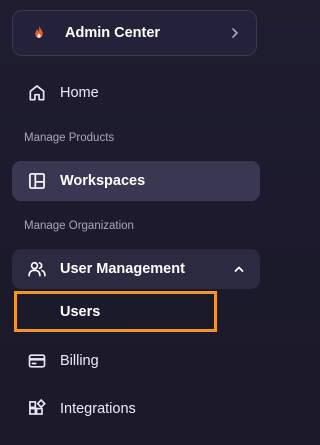 Image resolution: width=320 pixels, height=445 pixels. What do you see at coordinates (69, 138) in the screenshot?
I see `section-label-manage-products: Manage Products` at bounding box center [69, 138].